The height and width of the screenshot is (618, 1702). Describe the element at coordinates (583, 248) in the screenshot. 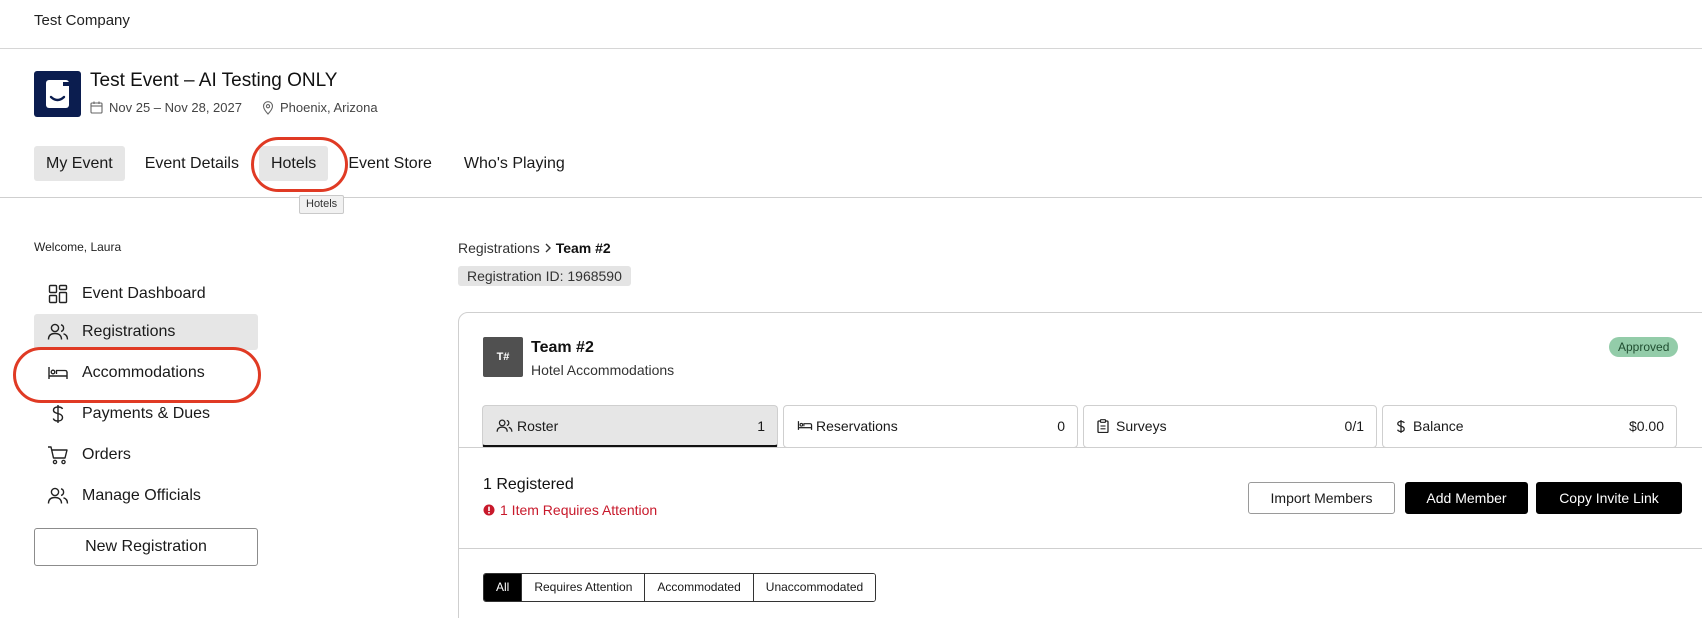

I see `breadcrumb-current: Team #2` at that location.